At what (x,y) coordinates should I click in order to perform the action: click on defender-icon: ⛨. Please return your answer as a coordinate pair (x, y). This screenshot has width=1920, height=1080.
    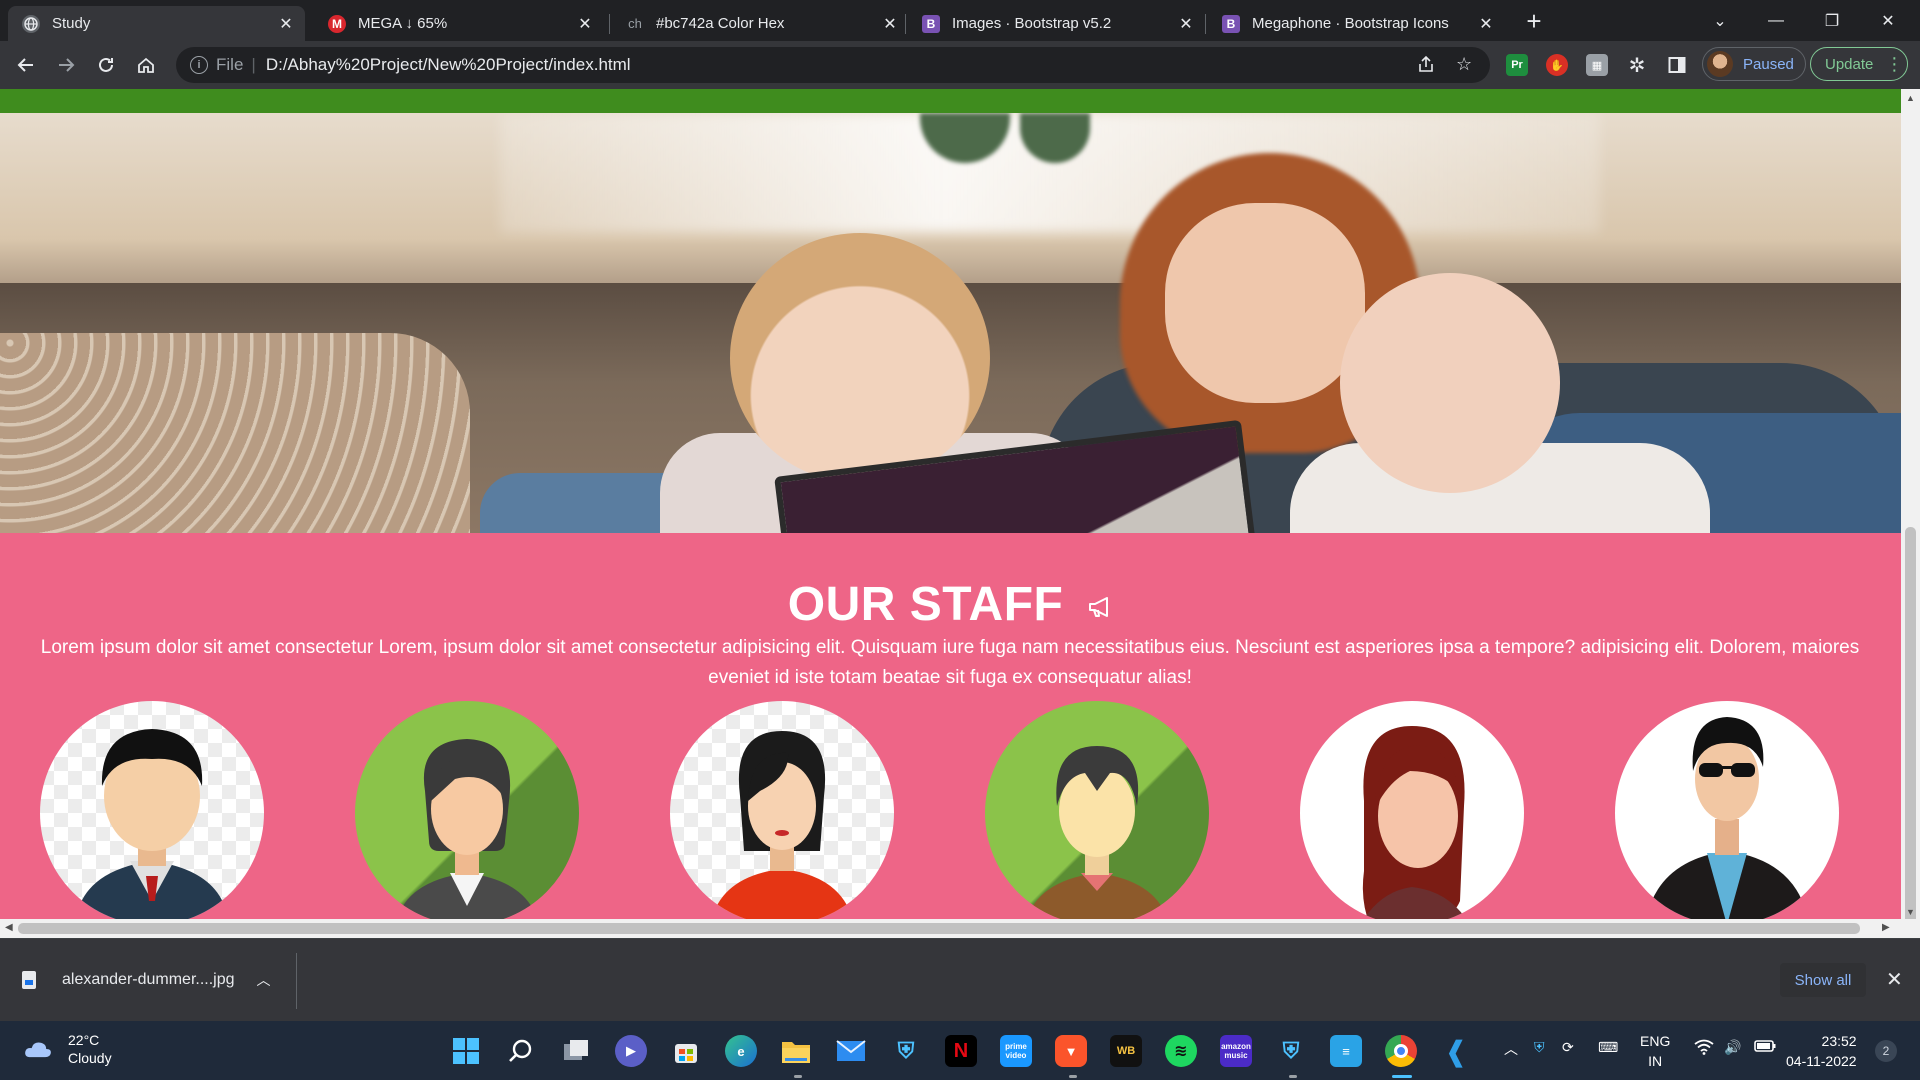
    Looking at the image, I should click on (906, 1051).